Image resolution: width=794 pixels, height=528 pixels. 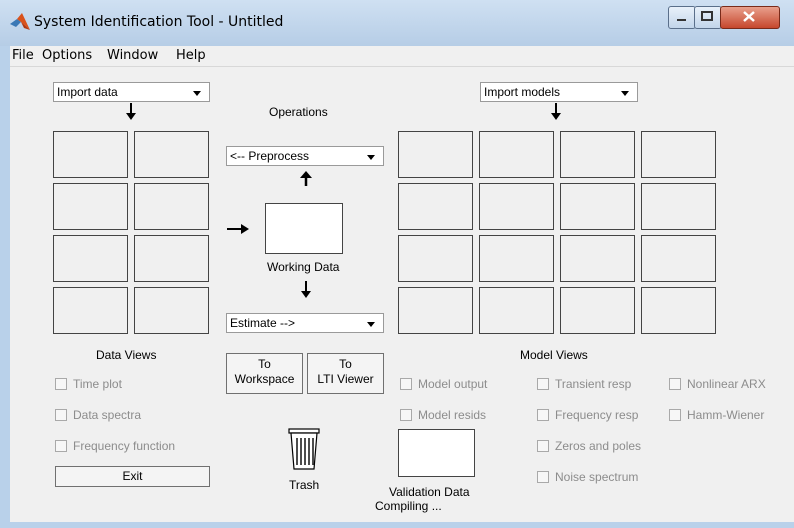 I want to click on menu-file: File, so click(x=23, y=55).